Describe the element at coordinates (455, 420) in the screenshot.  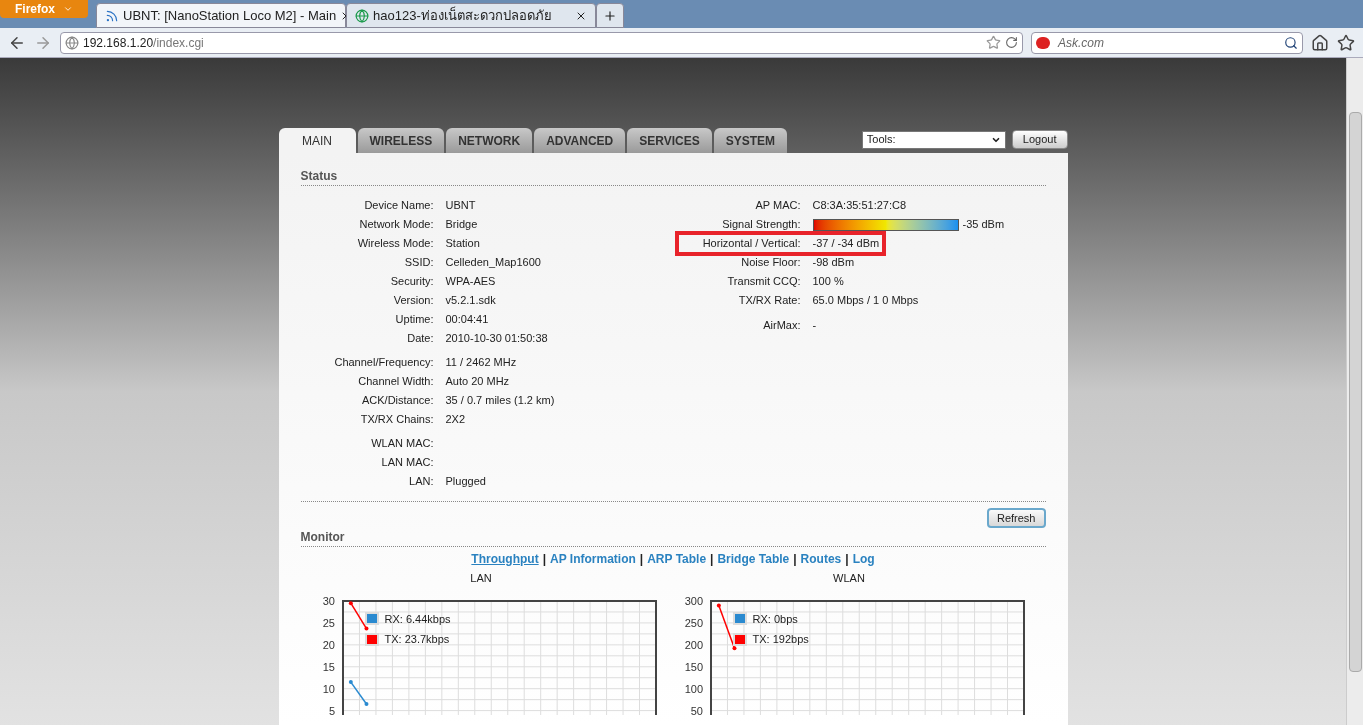
I see `field-value: 2X2` at that location.